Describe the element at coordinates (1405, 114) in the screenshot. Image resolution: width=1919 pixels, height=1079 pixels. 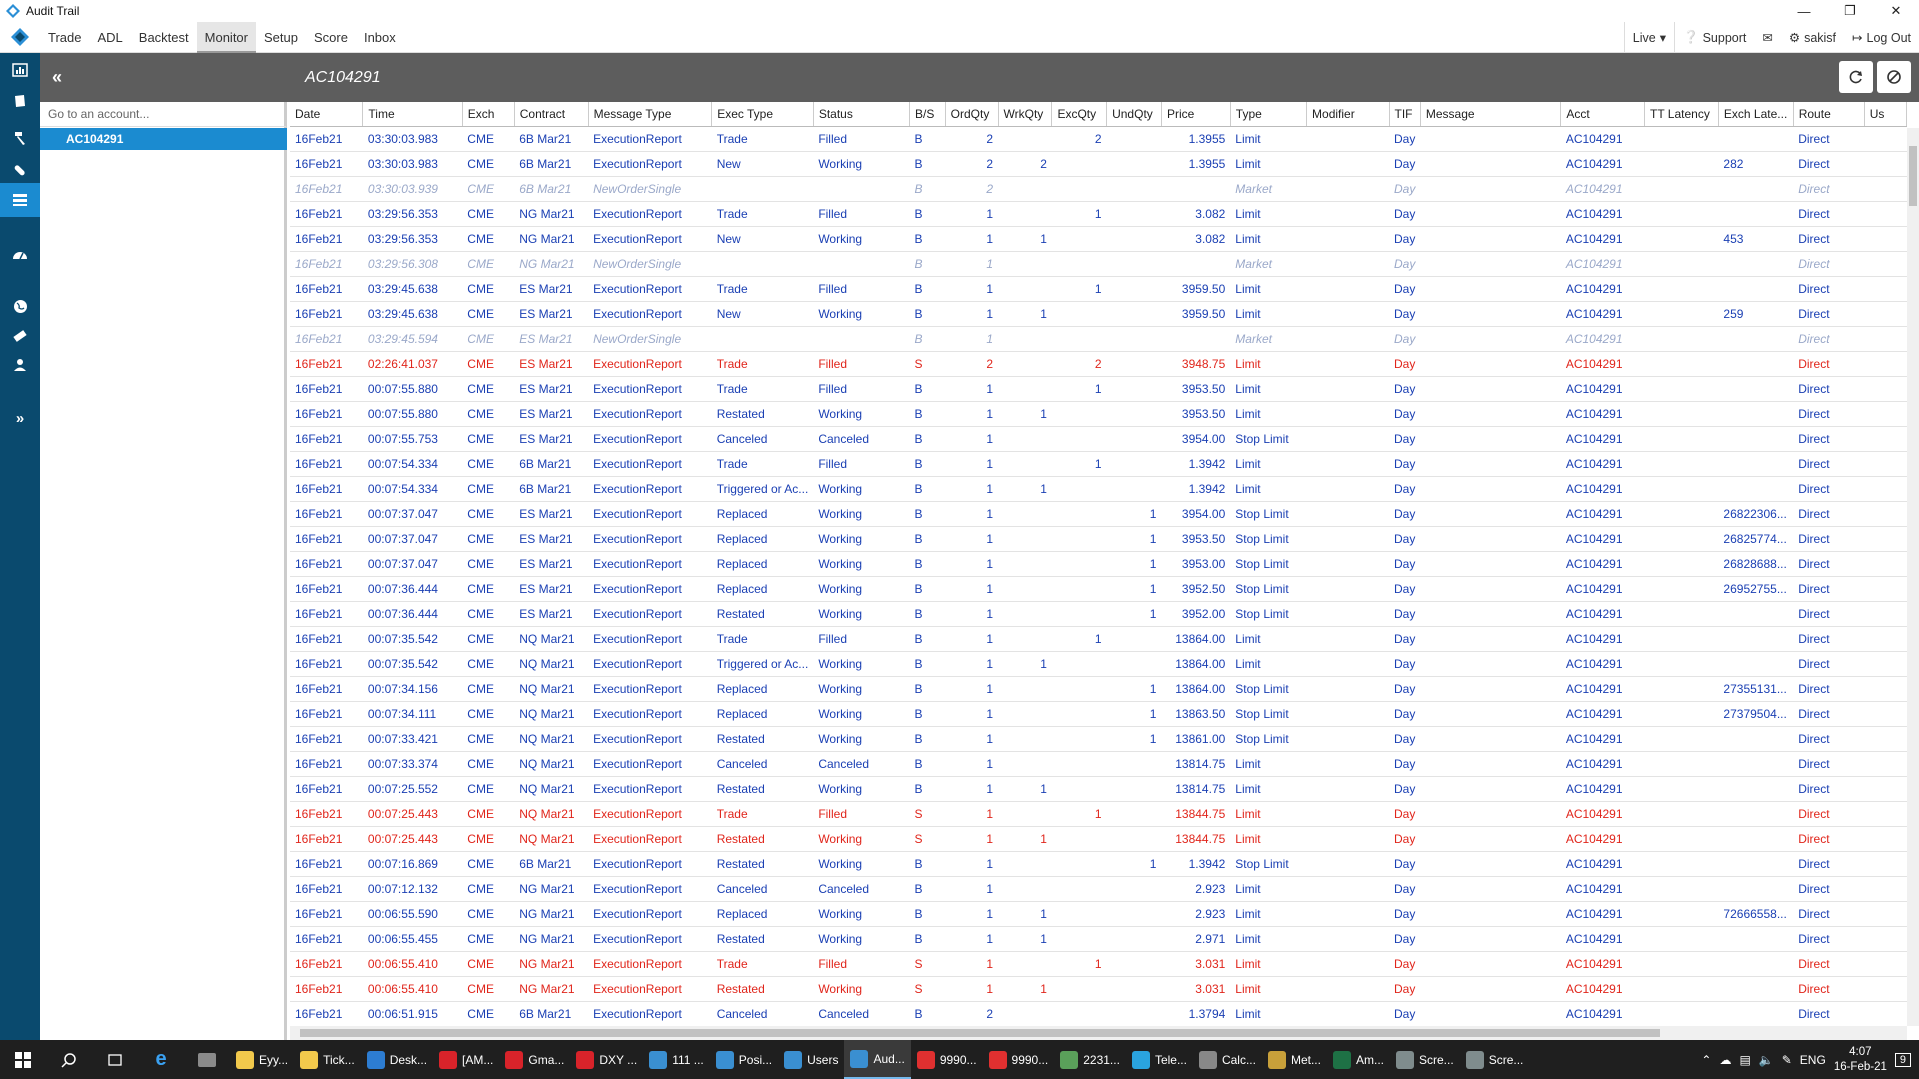
I see `column-header-tif: TIF` at that location.